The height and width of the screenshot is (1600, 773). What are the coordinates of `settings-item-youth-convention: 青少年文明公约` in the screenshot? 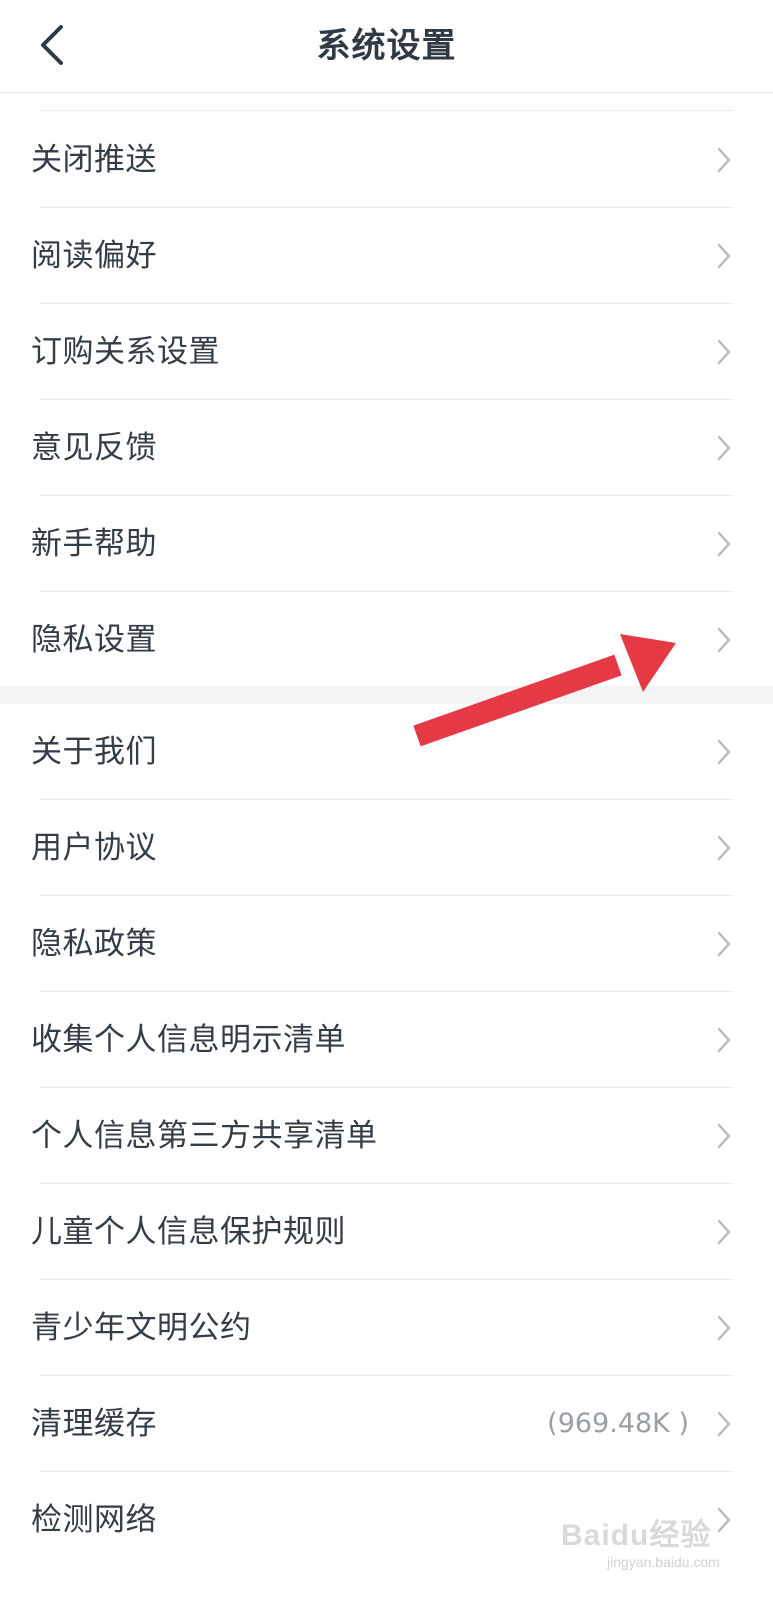 It's located at (386, 1328).